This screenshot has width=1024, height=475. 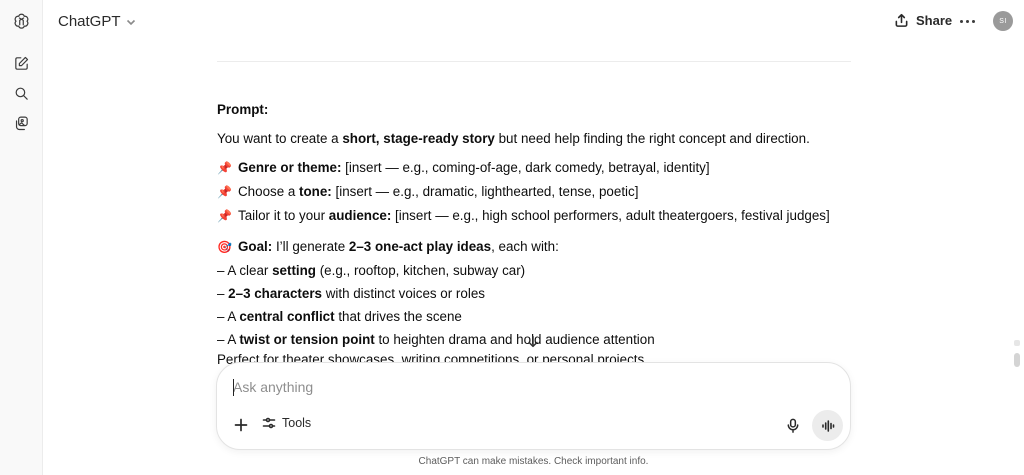 I want to click on openai-logo-icon, so click(x=21, y=21).